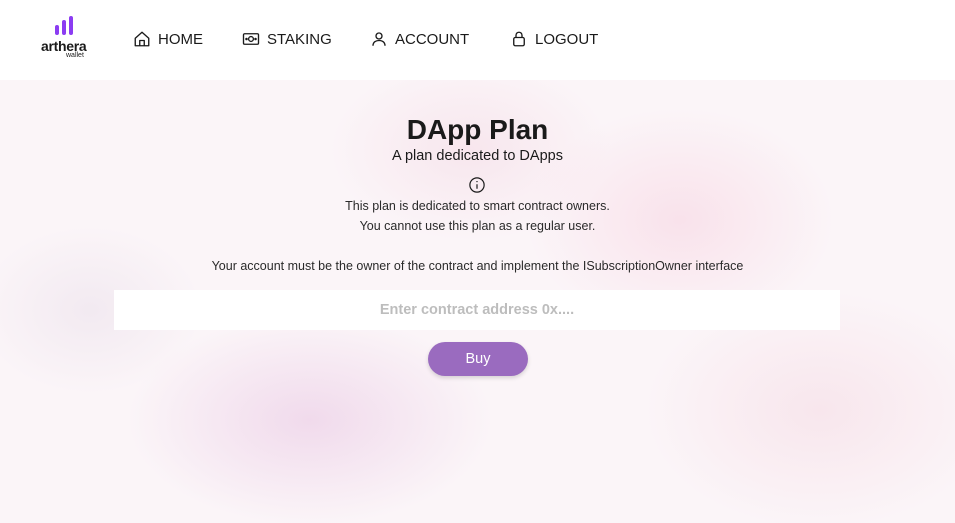  Describe the element at coordinates (64, 25) in the screenshot. I see `arthera-logo-icon` at that location.